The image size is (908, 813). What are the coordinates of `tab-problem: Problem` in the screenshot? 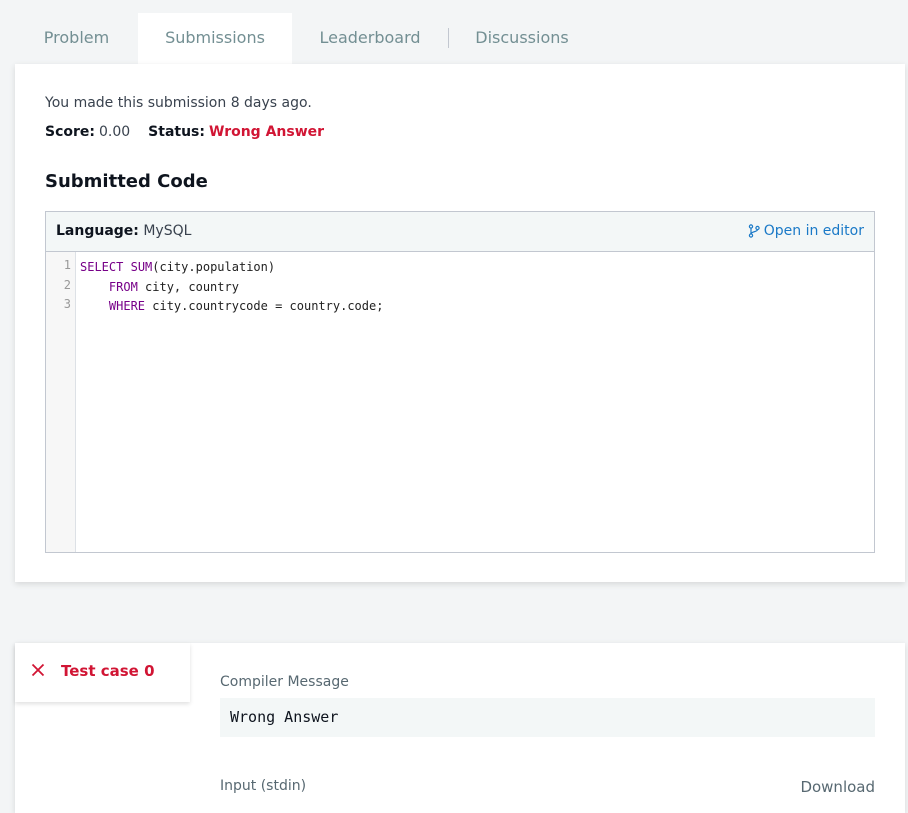 It's located at (76, 38).